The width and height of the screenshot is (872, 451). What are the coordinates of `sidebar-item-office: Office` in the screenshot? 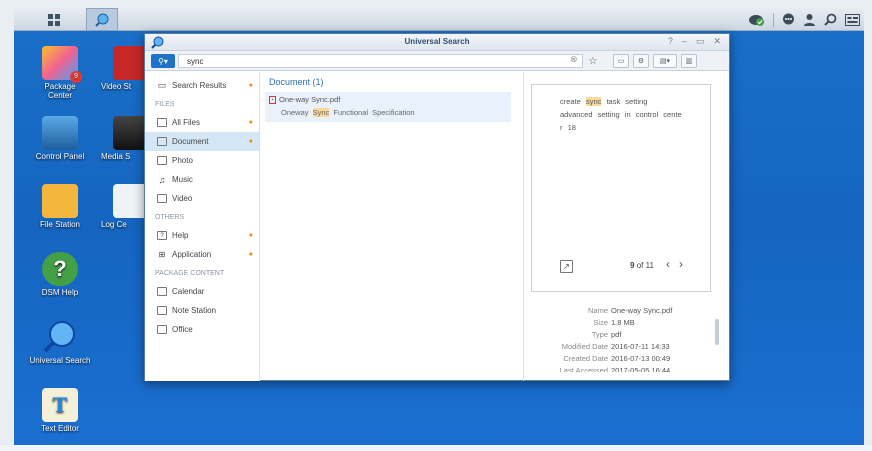 It's located at (202, 329).